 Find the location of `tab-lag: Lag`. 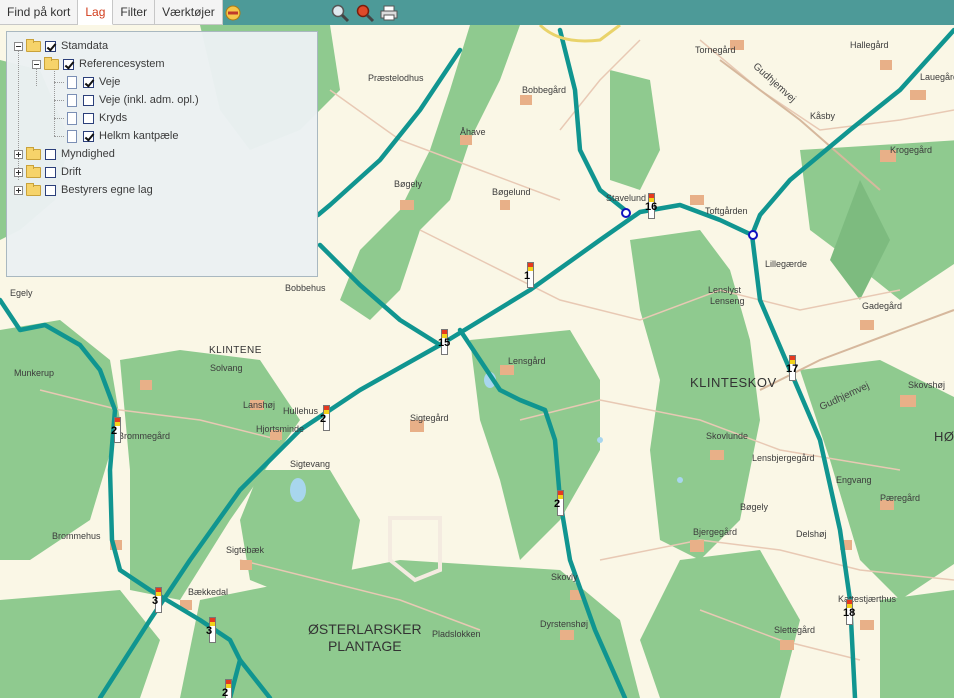

tab-lag: Lag is located at coordinates (96, 12).